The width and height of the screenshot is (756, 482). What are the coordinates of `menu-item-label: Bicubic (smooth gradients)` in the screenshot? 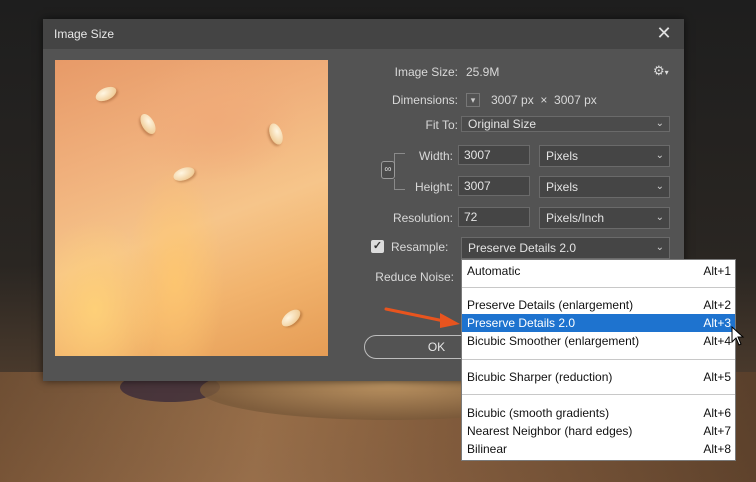 It's located at (538, 413).